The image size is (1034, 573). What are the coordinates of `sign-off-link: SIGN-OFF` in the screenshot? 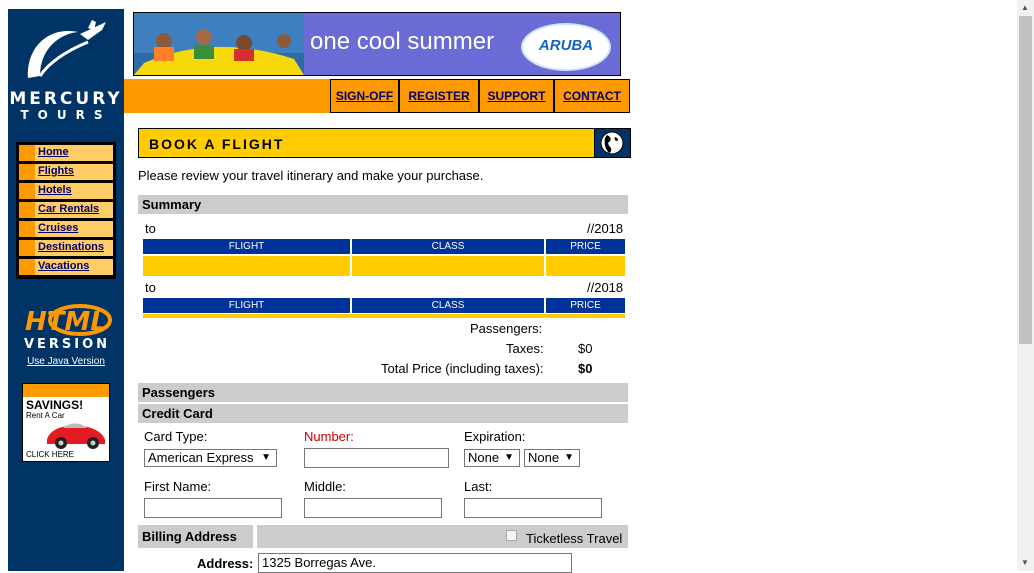 It's located at (364, 96).